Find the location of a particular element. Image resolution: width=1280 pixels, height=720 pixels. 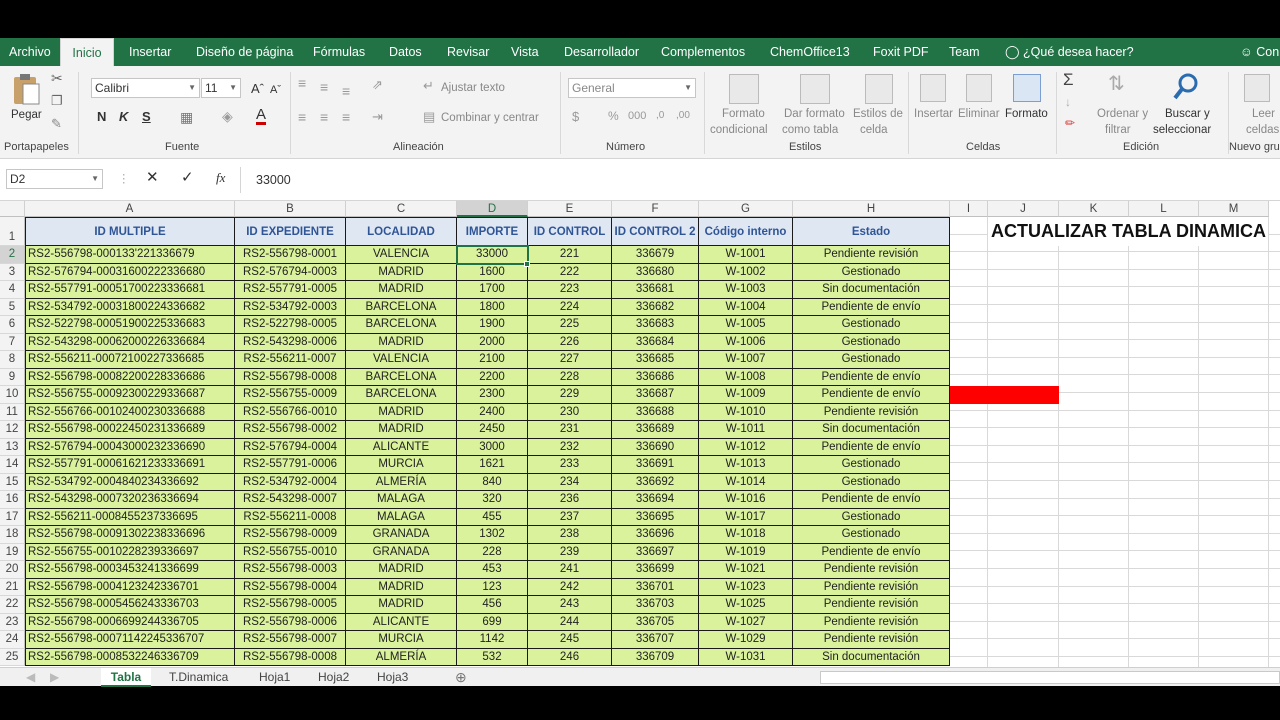

table-cell: 244 is located at coordinates (570, 622).